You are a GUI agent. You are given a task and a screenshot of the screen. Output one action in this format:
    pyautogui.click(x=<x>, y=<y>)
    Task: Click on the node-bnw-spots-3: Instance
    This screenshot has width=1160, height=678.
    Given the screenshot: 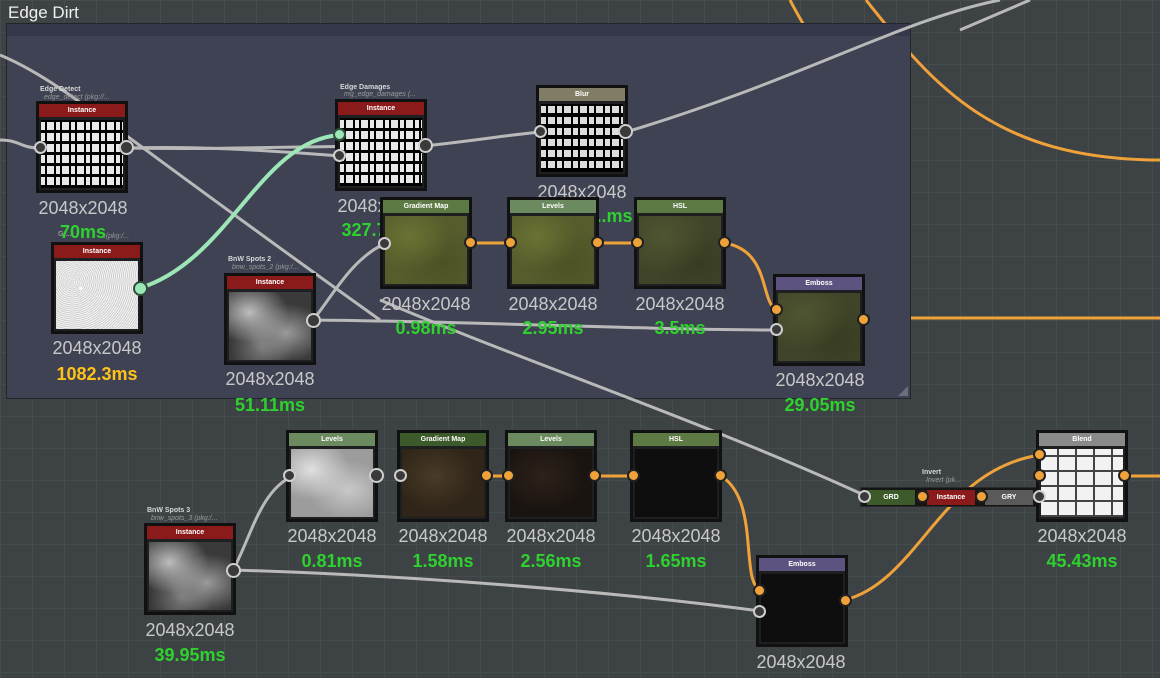 What is the action you would take?
    pyautogui.click(x=190, y=569)
    